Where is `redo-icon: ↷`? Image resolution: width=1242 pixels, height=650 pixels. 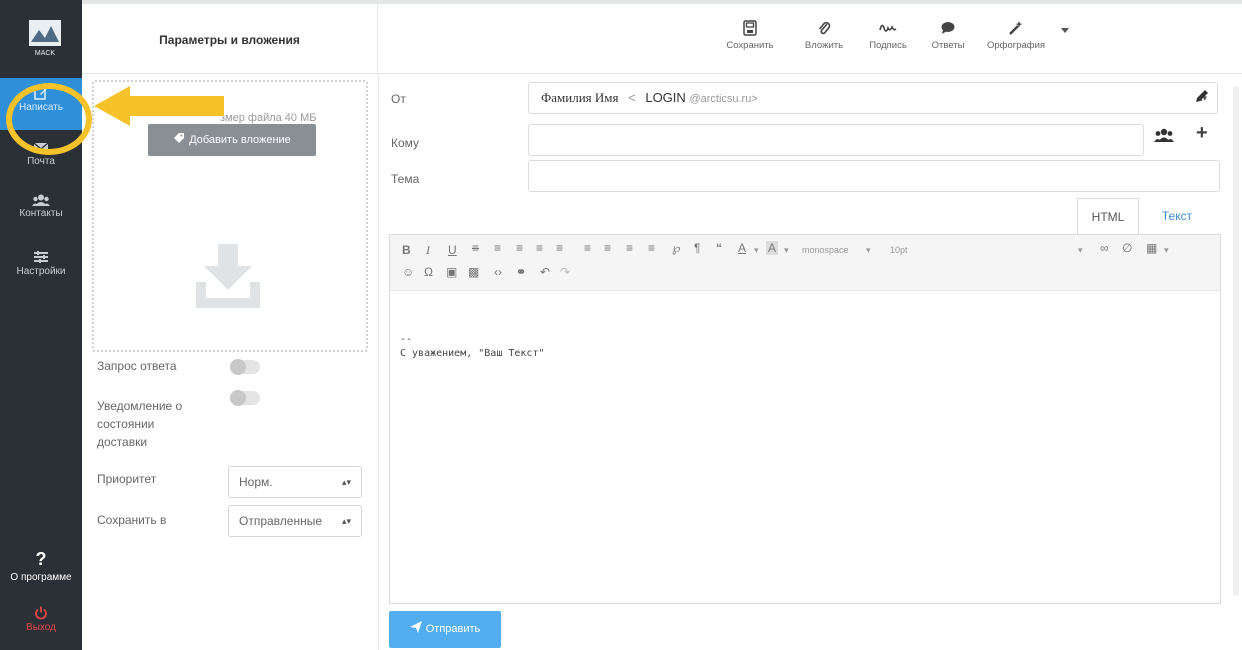 redo-icon: ↷ is located at coordinates (565, 272).